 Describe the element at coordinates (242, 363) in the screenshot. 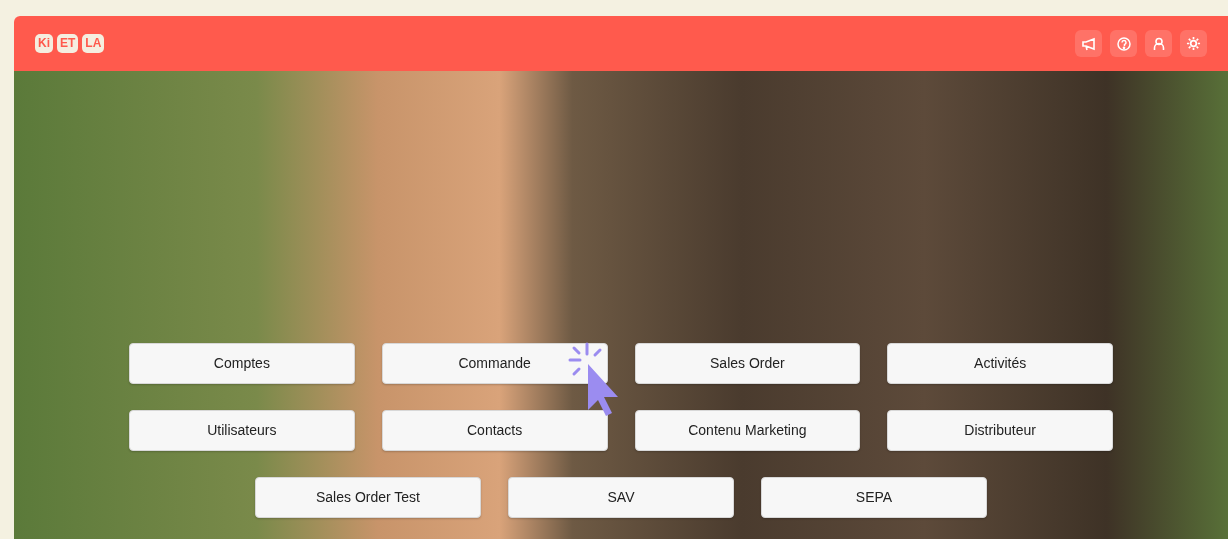

I see `menu-button: Comptes` at that location.